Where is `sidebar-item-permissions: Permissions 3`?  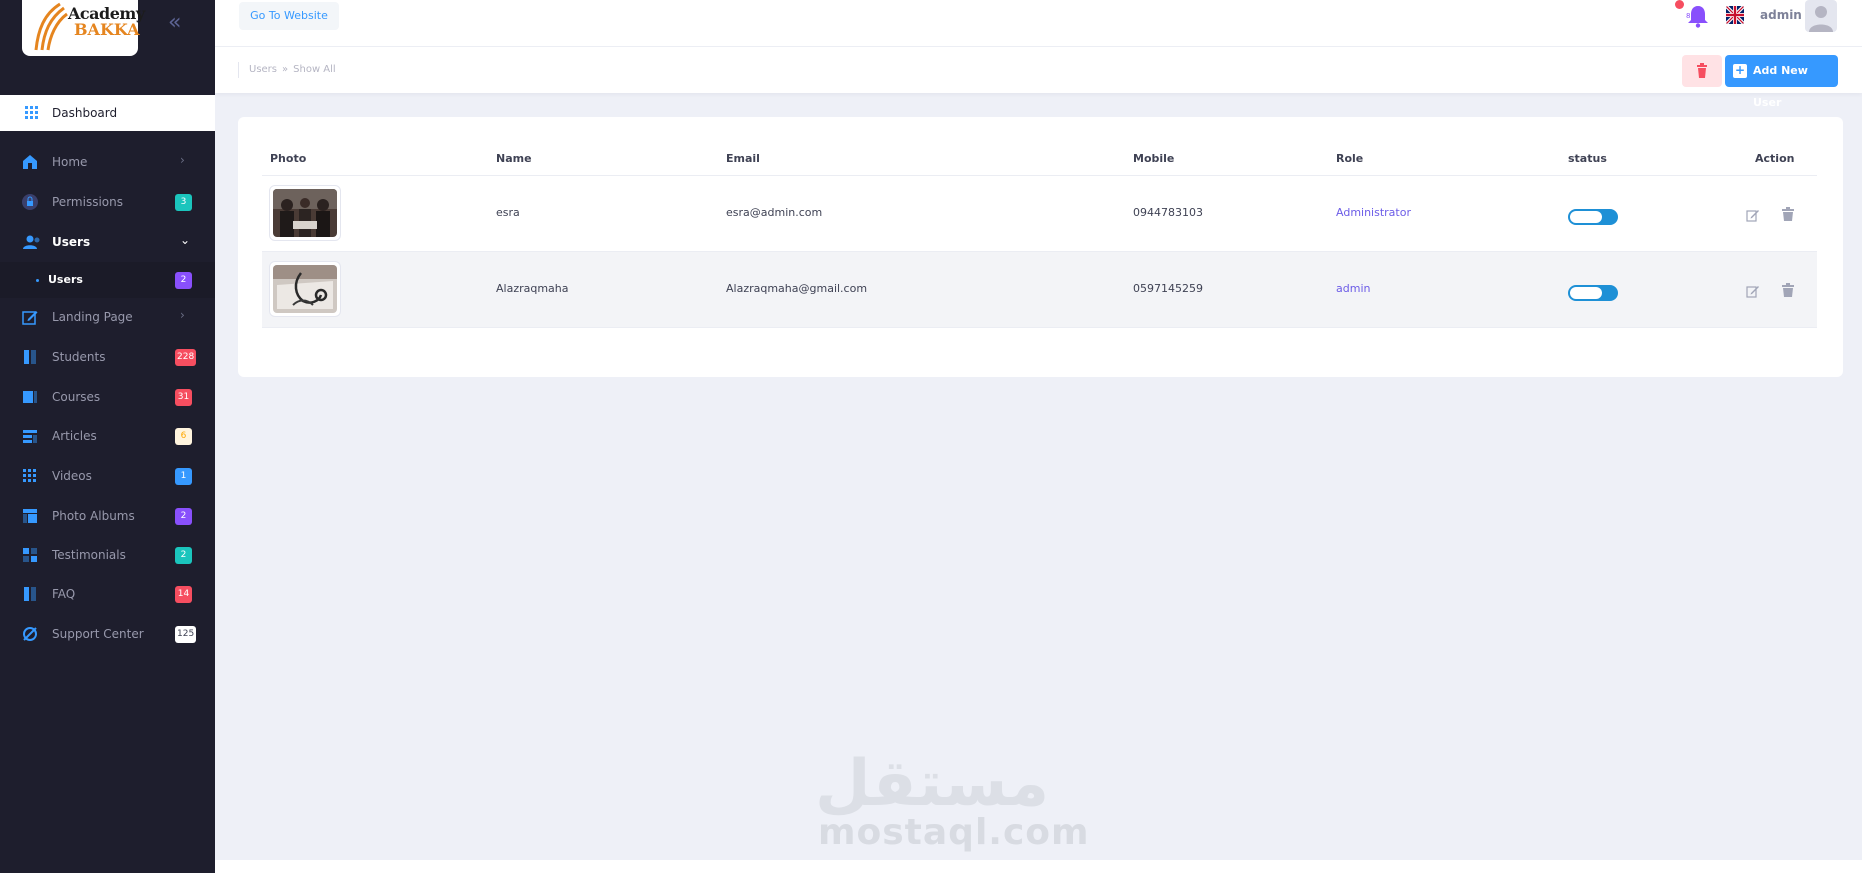
sidebar-item-permissions: Permissions 3 is located at coordinates (107, 202).